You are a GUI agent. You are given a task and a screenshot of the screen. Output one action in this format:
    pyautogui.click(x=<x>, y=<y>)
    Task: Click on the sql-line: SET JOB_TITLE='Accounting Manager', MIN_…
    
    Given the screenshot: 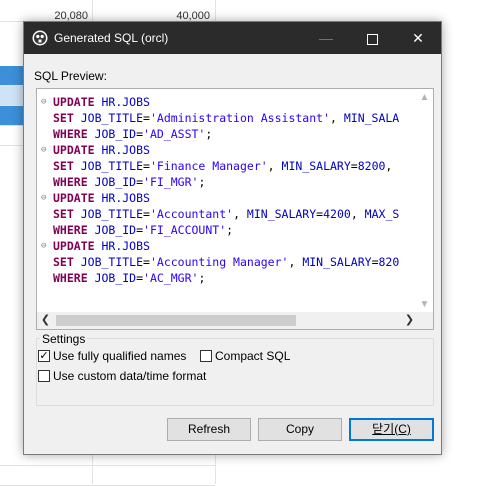 What is the action you would take?
    pyautogui.click(x=226, y=262)
    